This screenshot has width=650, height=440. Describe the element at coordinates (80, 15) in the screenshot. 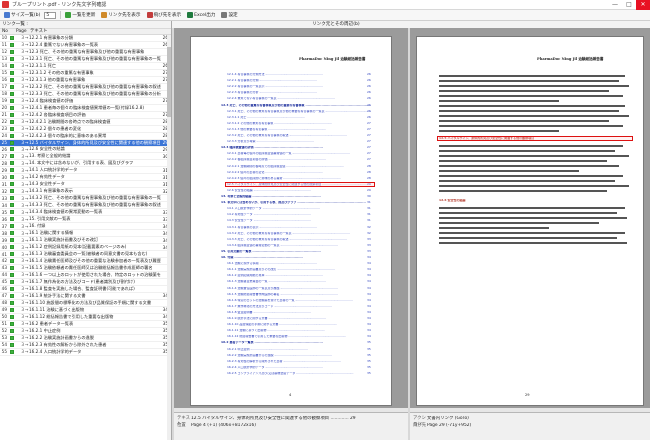

I see `refresh-list-button: 一覧を更新` at that location.